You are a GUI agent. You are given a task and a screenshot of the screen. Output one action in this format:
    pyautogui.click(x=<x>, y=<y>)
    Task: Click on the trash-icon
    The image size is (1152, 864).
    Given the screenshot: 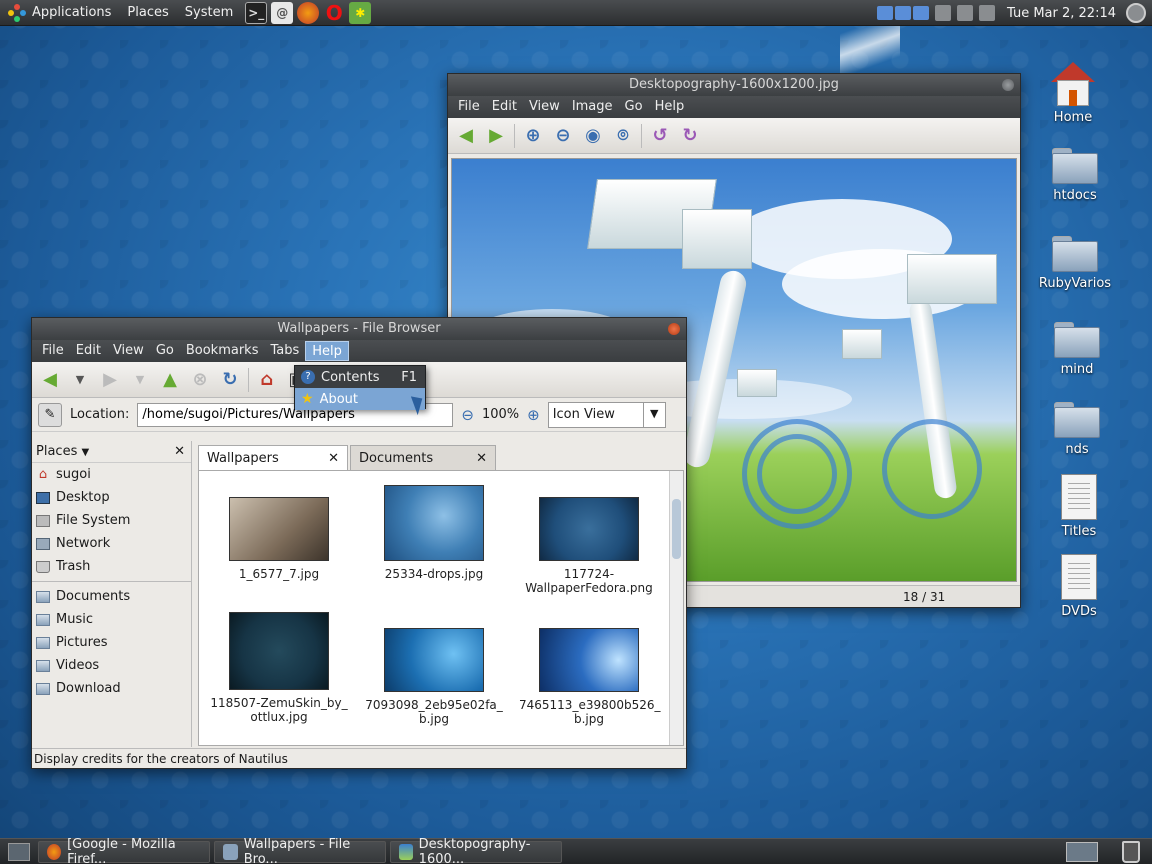 What is the action you would take?
    pyautogui.click(x=1131, y=852)
    